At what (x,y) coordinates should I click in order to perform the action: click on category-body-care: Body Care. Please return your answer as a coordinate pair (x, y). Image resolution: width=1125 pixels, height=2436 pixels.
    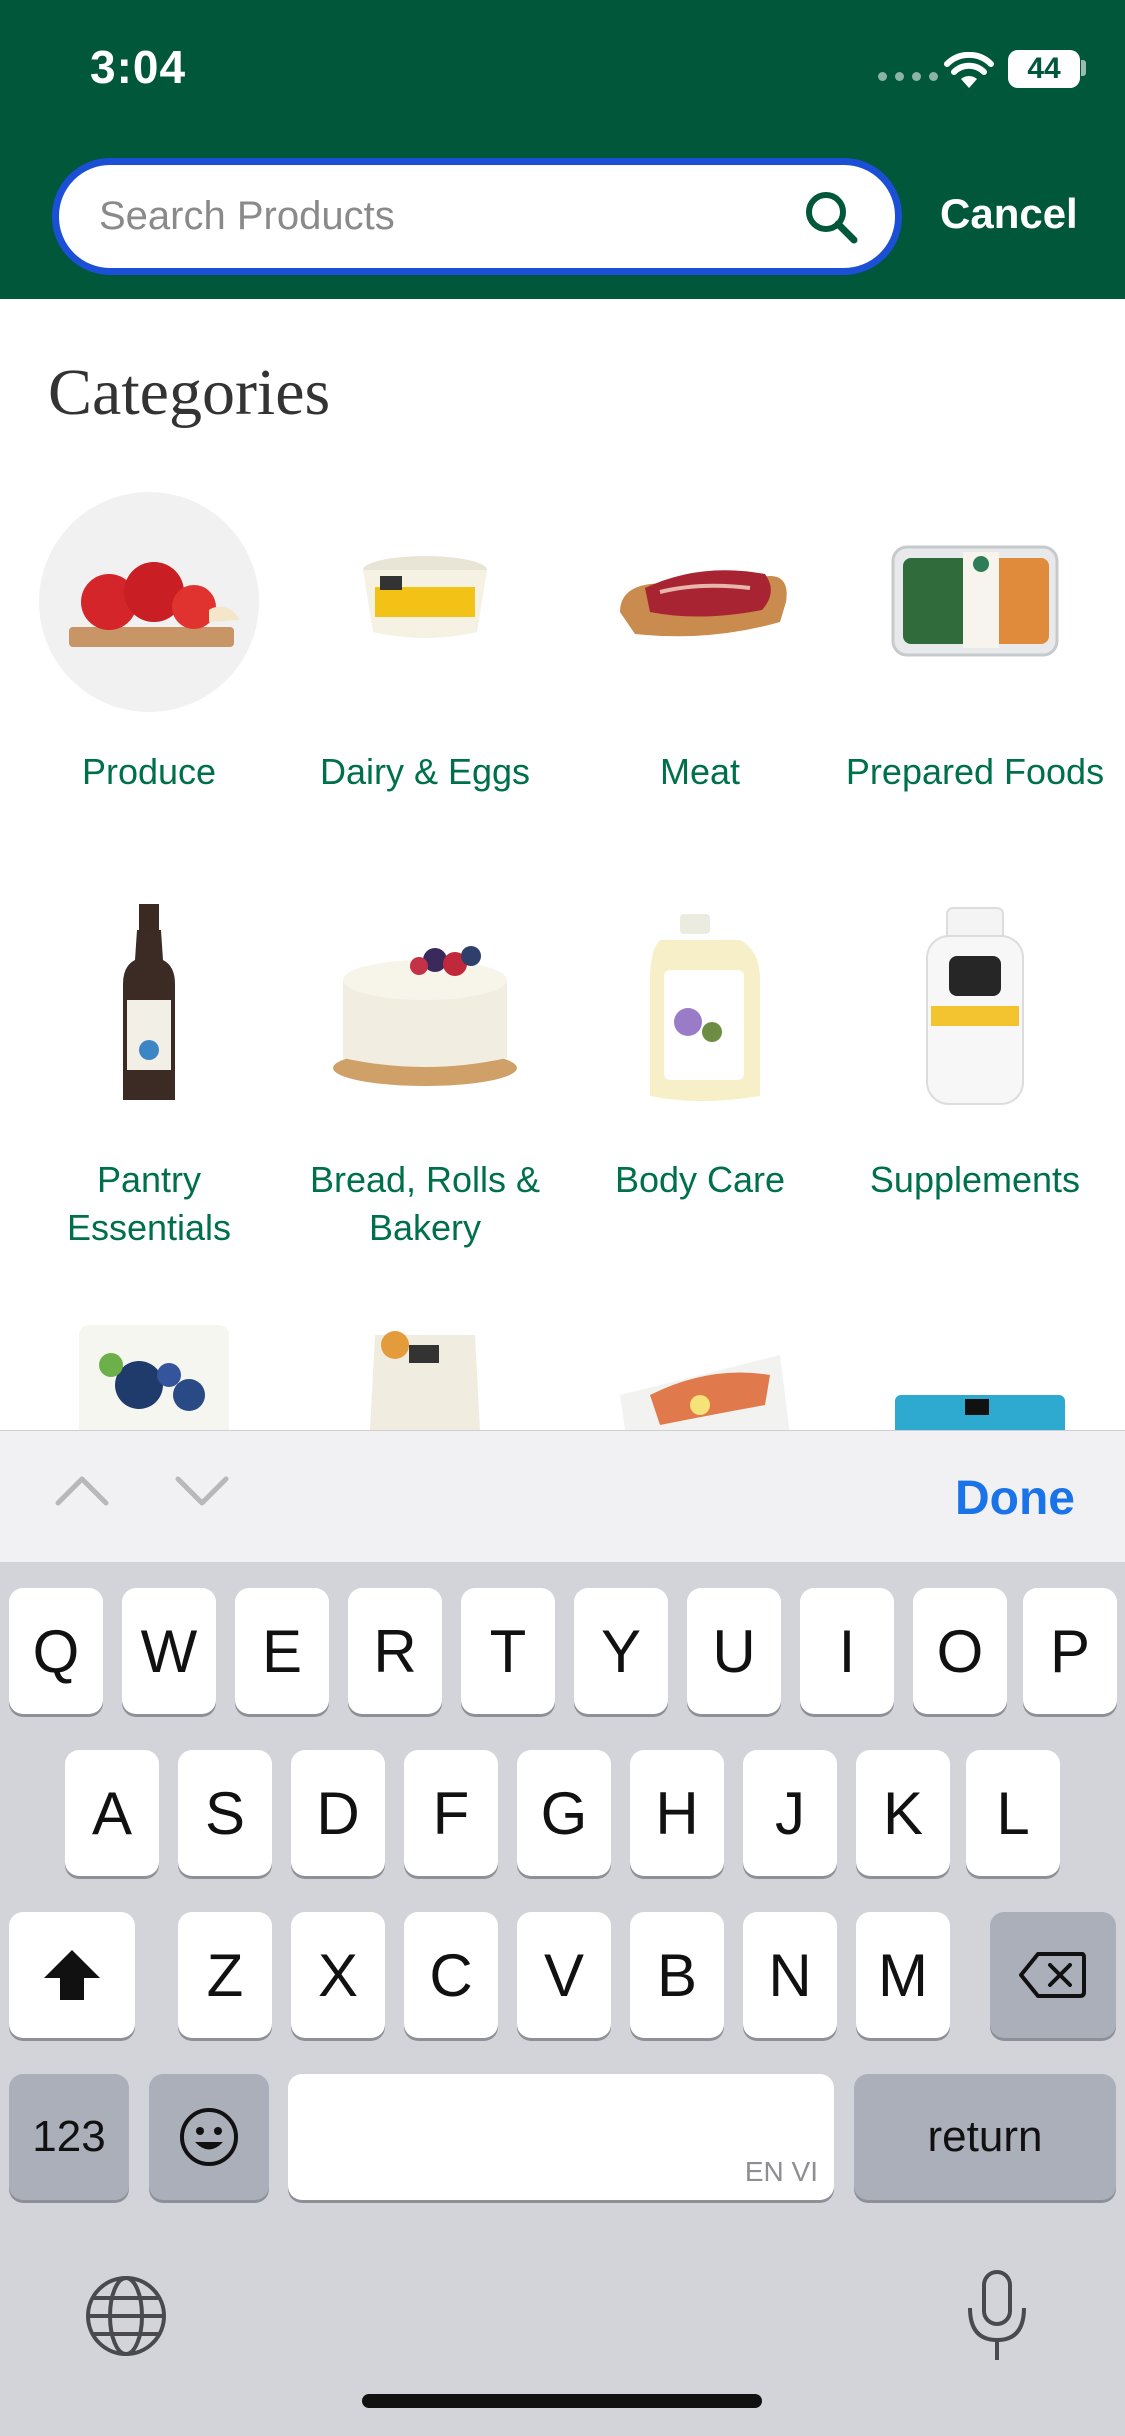
    Looking at the image, I should click on (700, 1052).